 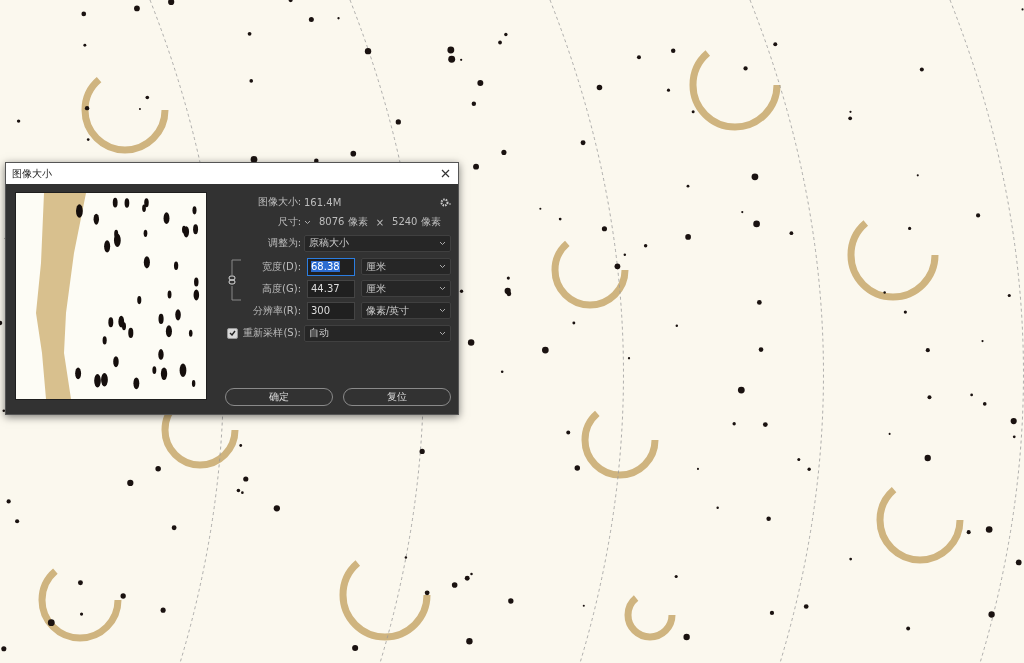 What do you see at coordinates (323, 202) in the screenshot?
I see `image-size-value: 161.4M` at bounding box center [323, 202].